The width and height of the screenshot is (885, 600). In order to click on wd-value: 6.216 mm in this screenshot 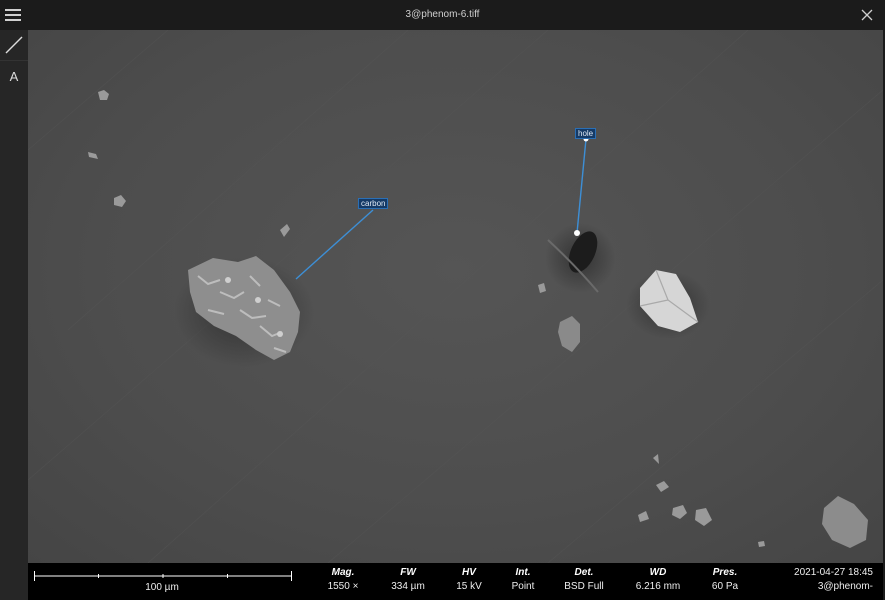, I will do `click(658, 586)`.